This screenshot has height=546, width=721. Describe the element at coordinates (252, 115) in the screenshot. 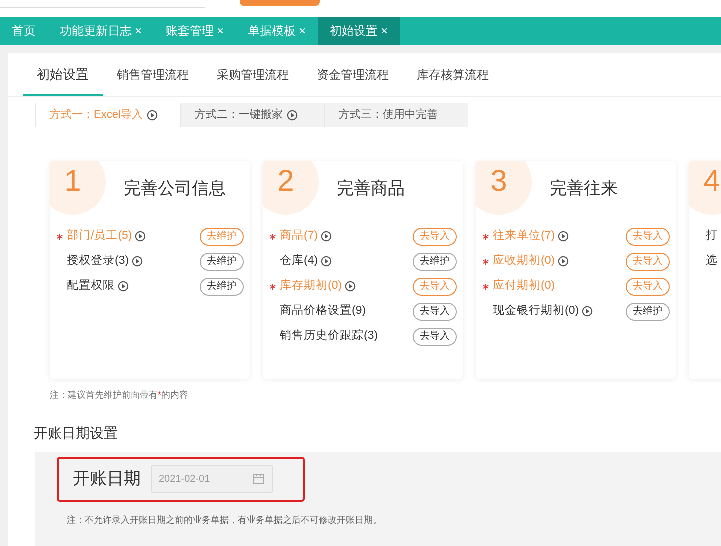

I see `method-tab: 方式二：一键搬家` at that location.